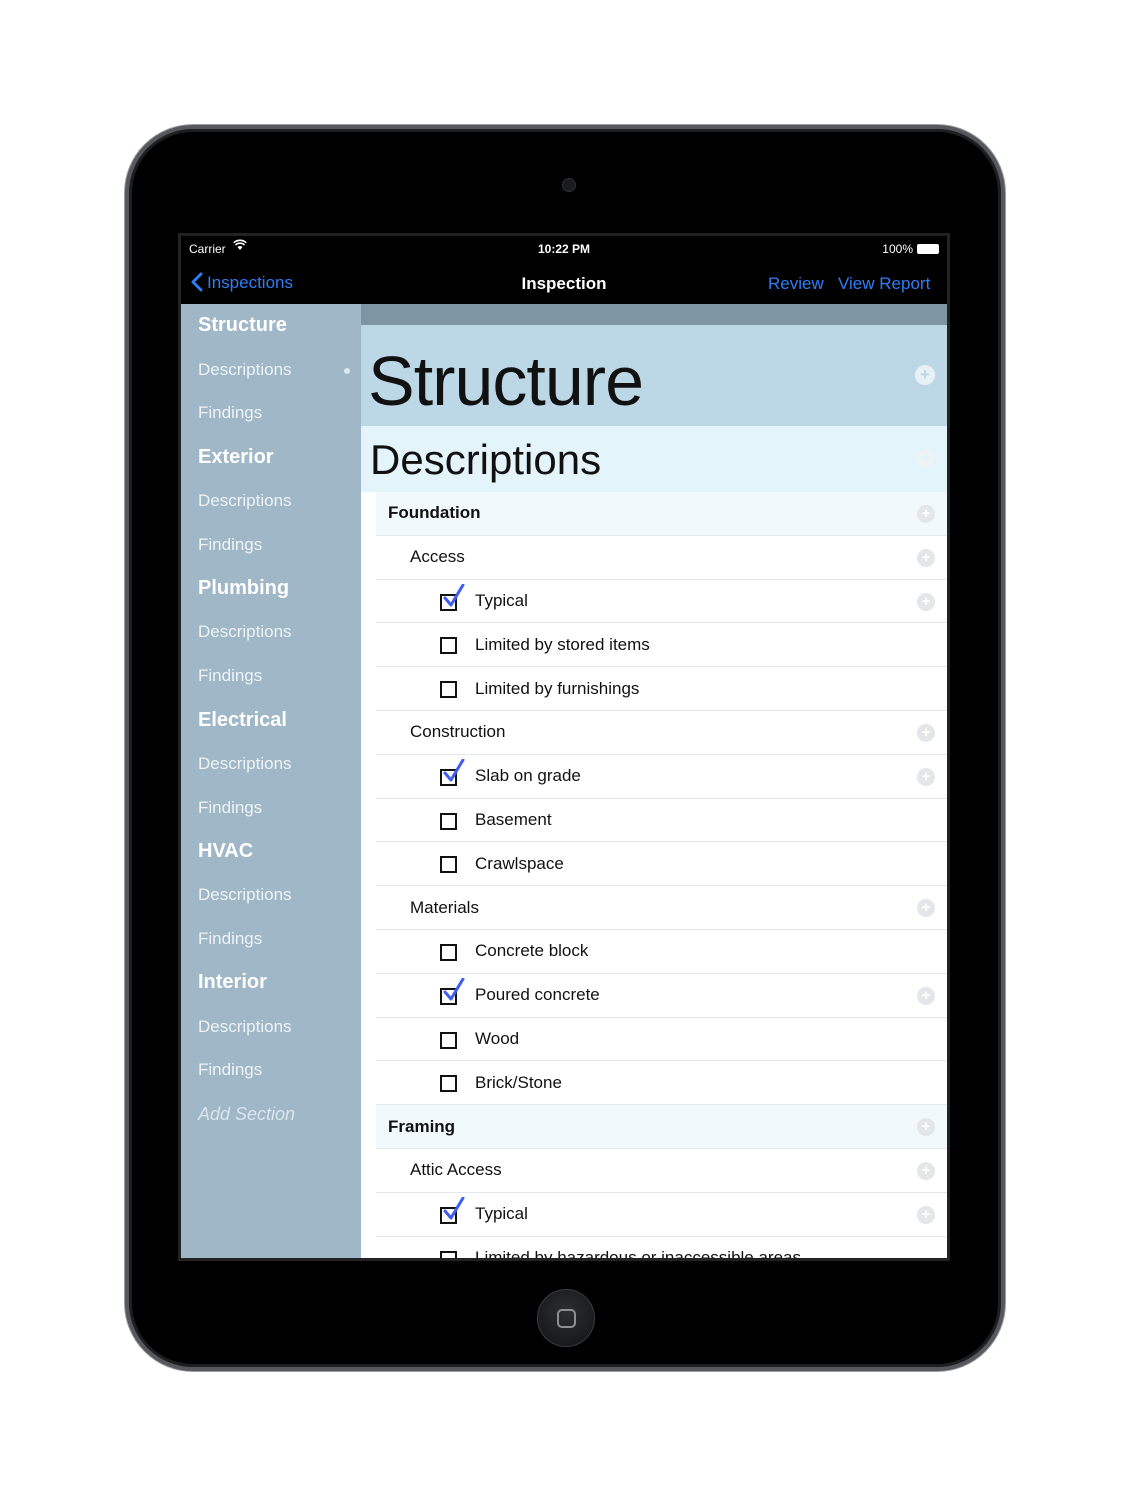 This screenshot has height=1500, width=1130. Describe the element at coordinates (564, 249) in the screenshot. I see `status-bar: Carrier 10:22 PM 100%` at that location.